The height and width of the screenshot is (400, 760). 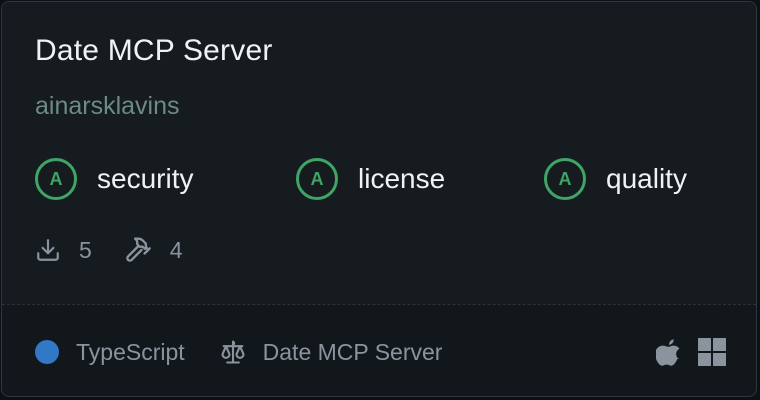 I want to click on grade-security-badge: A, so click(x=56, y=179).